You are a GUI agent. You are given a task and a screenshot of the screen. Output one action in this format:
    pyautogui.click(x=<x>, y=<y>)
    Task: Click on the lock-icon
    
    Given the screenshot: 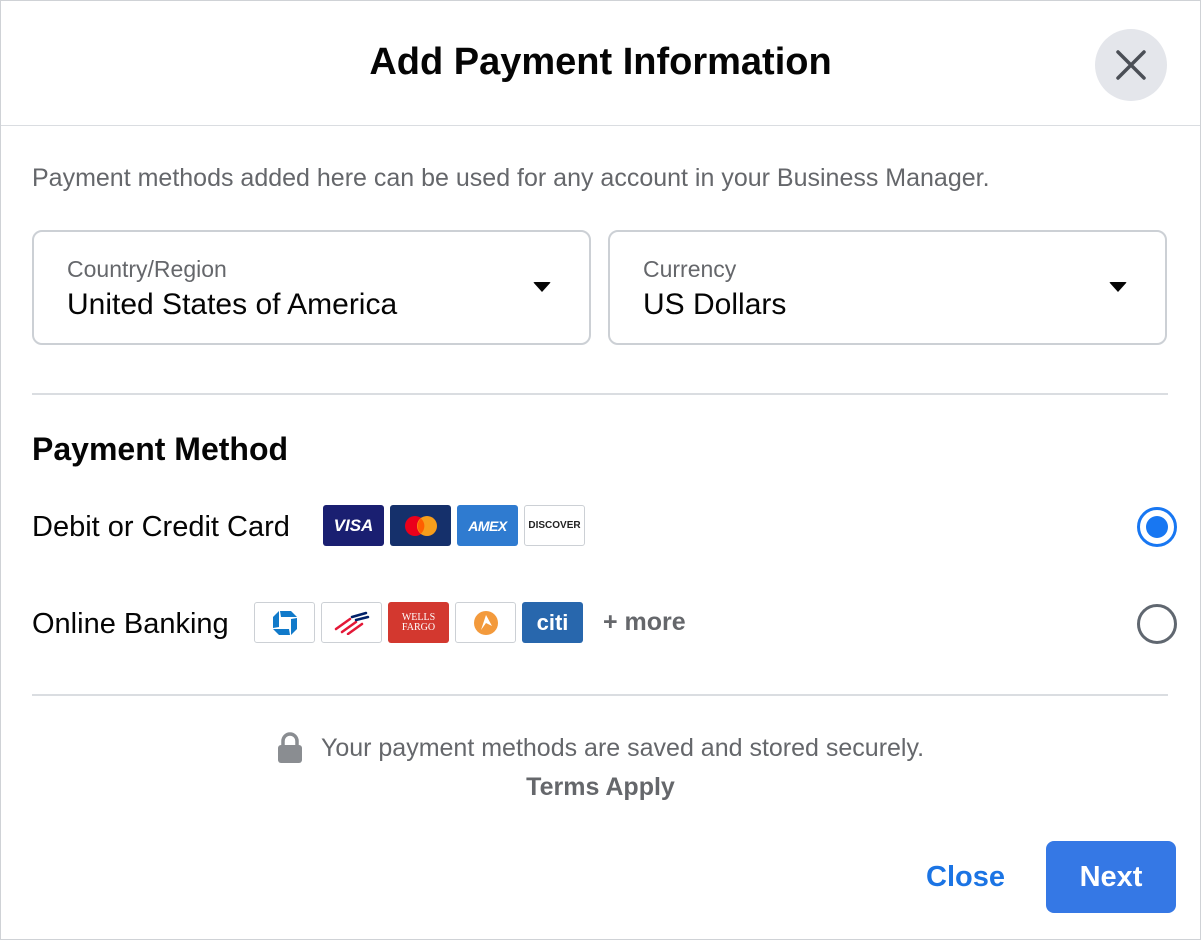 What is the action you would take?
    pyautogui.click(x=289, y=747)
    